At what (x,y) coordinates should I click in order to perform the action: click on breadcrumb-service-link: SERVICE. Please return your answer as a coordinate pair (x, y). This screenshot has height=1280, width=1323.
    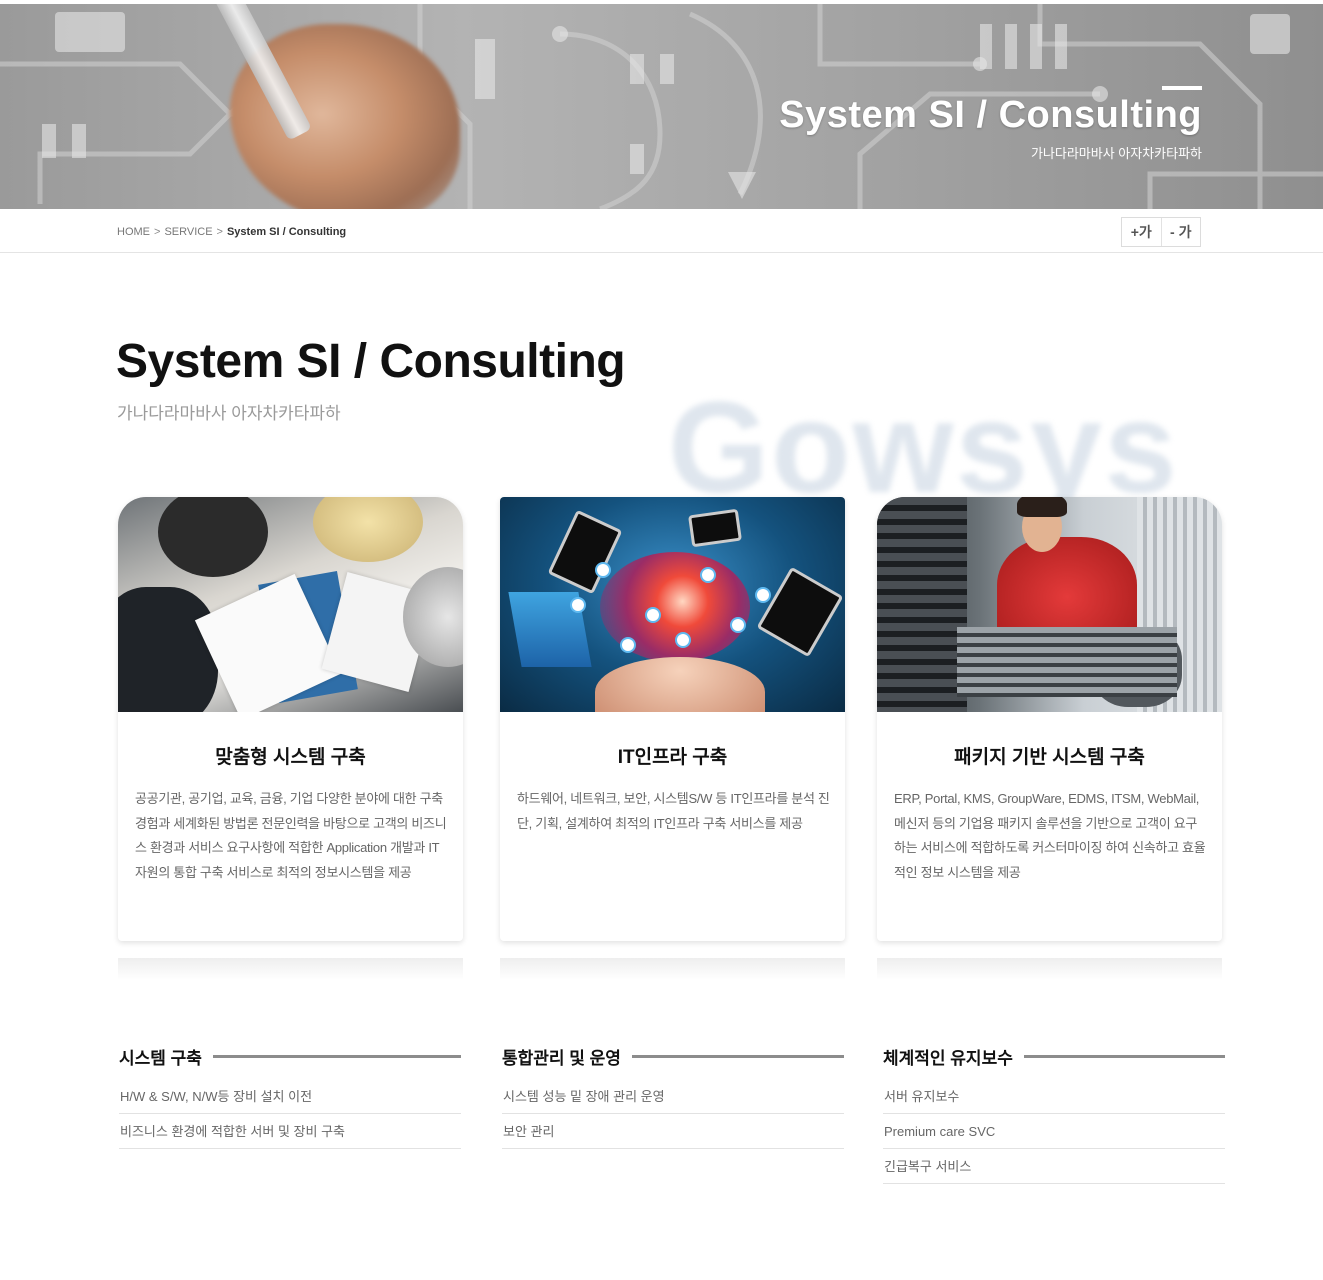
    Looking at the image, I should click on (188, 232).